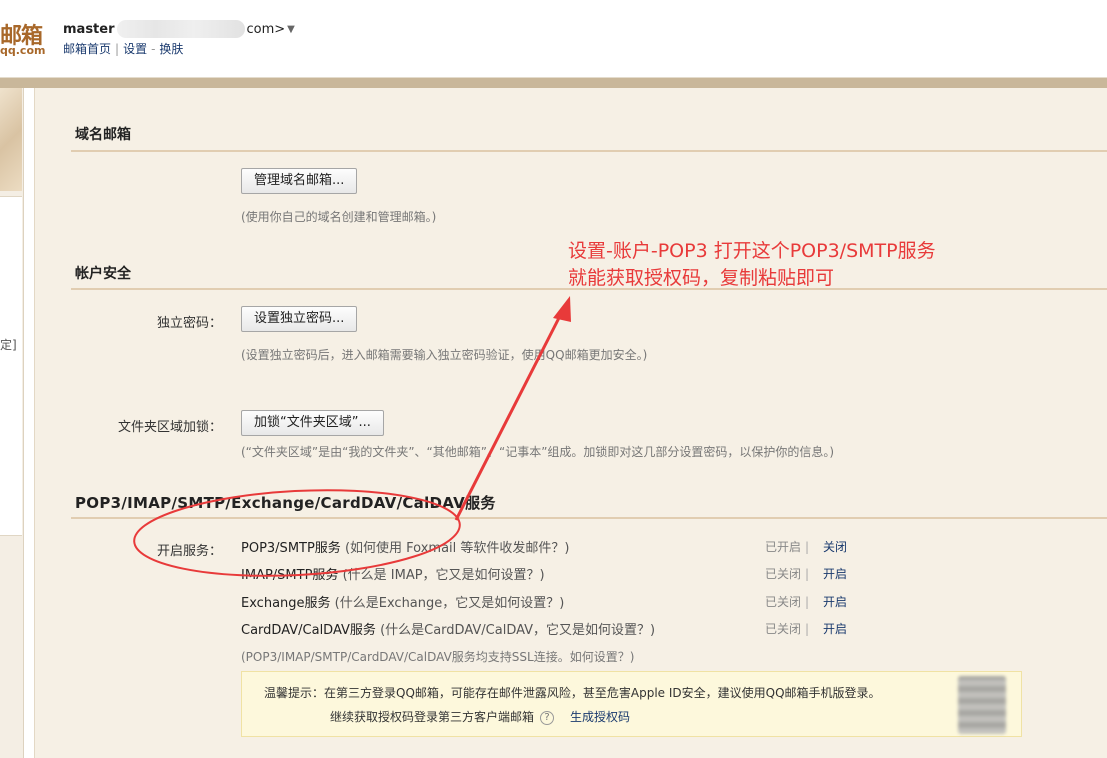 This screenshot has width=1107, height=758. What do you see at coordinates (11, 366) in the screenshot?
I see `sidebar-panel` at bounding box center [11, 366].